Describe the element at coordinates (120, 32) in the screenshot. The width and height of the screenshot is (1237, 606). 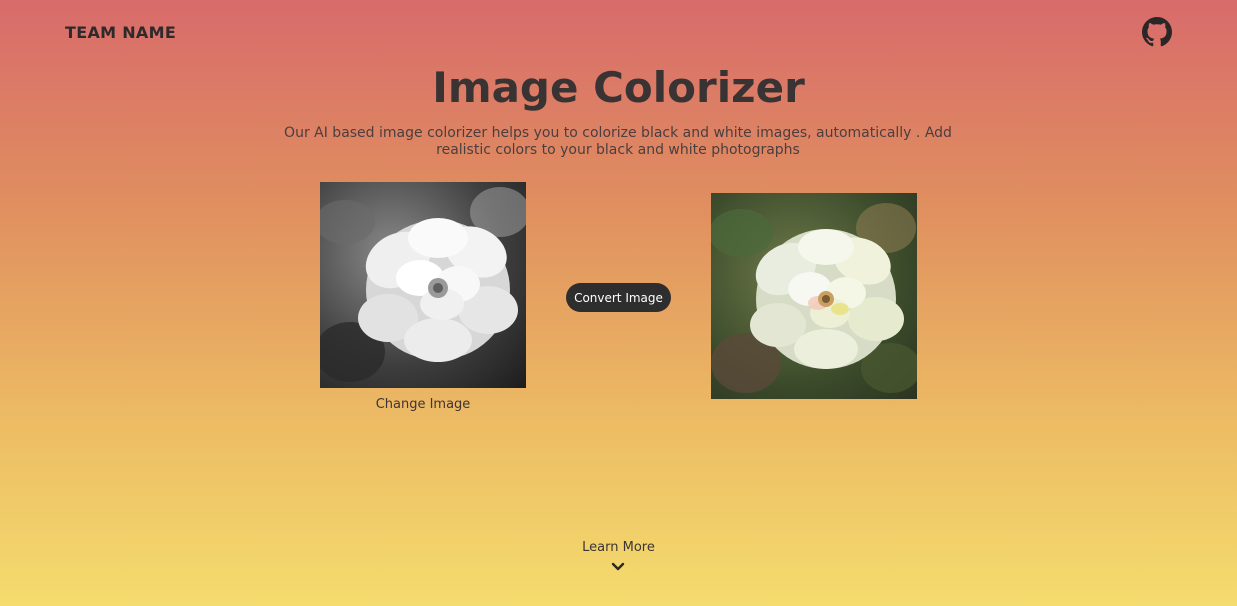
I see `brand-name: TEAM NAME` at that location.